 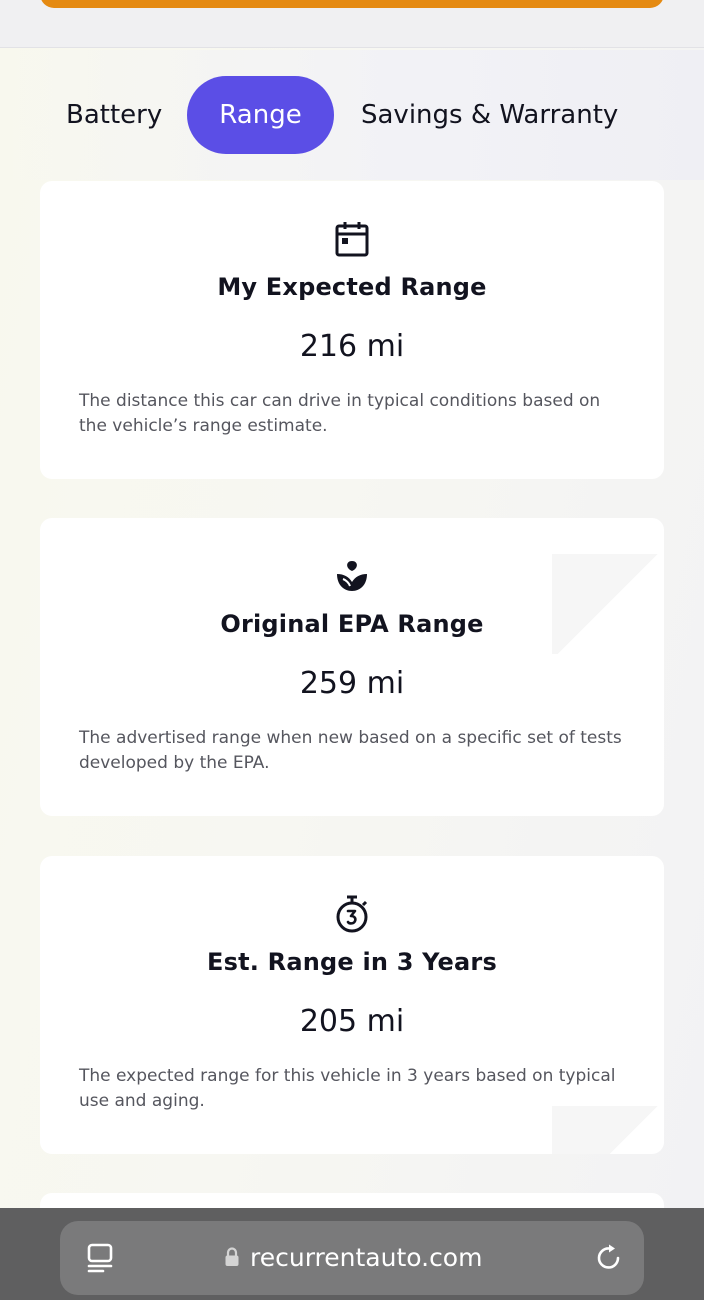 I want to click on url-text: recurrentauto.com, so click(x=366, y=1258).